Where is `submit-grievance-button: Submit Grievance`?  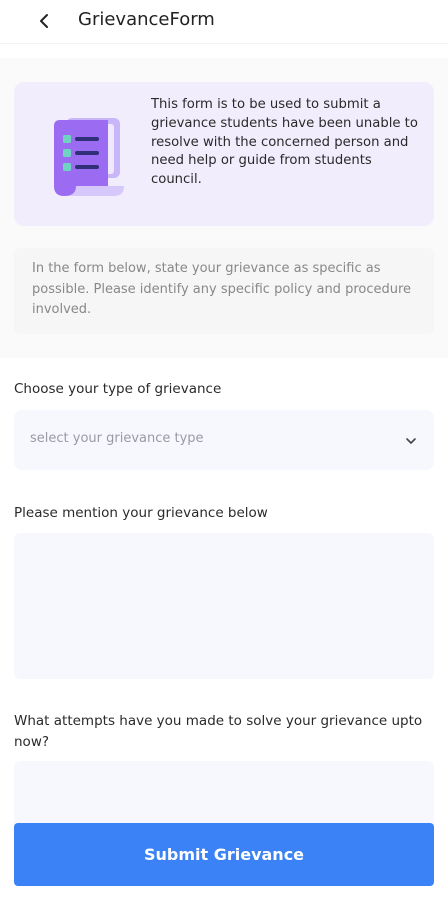 submit-grievance-button: Submit Grievance is located at coordinates (224, 854).